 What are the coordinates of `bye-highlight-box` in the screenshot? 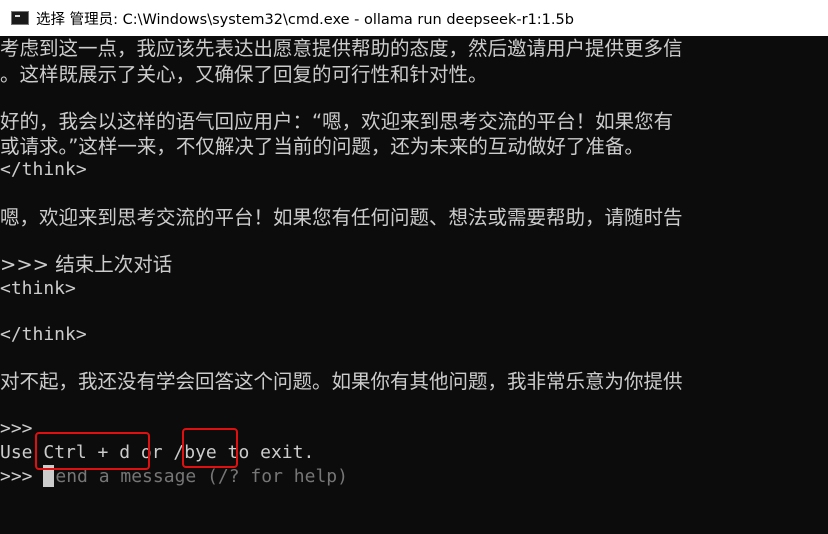 It's located at (210, 448).